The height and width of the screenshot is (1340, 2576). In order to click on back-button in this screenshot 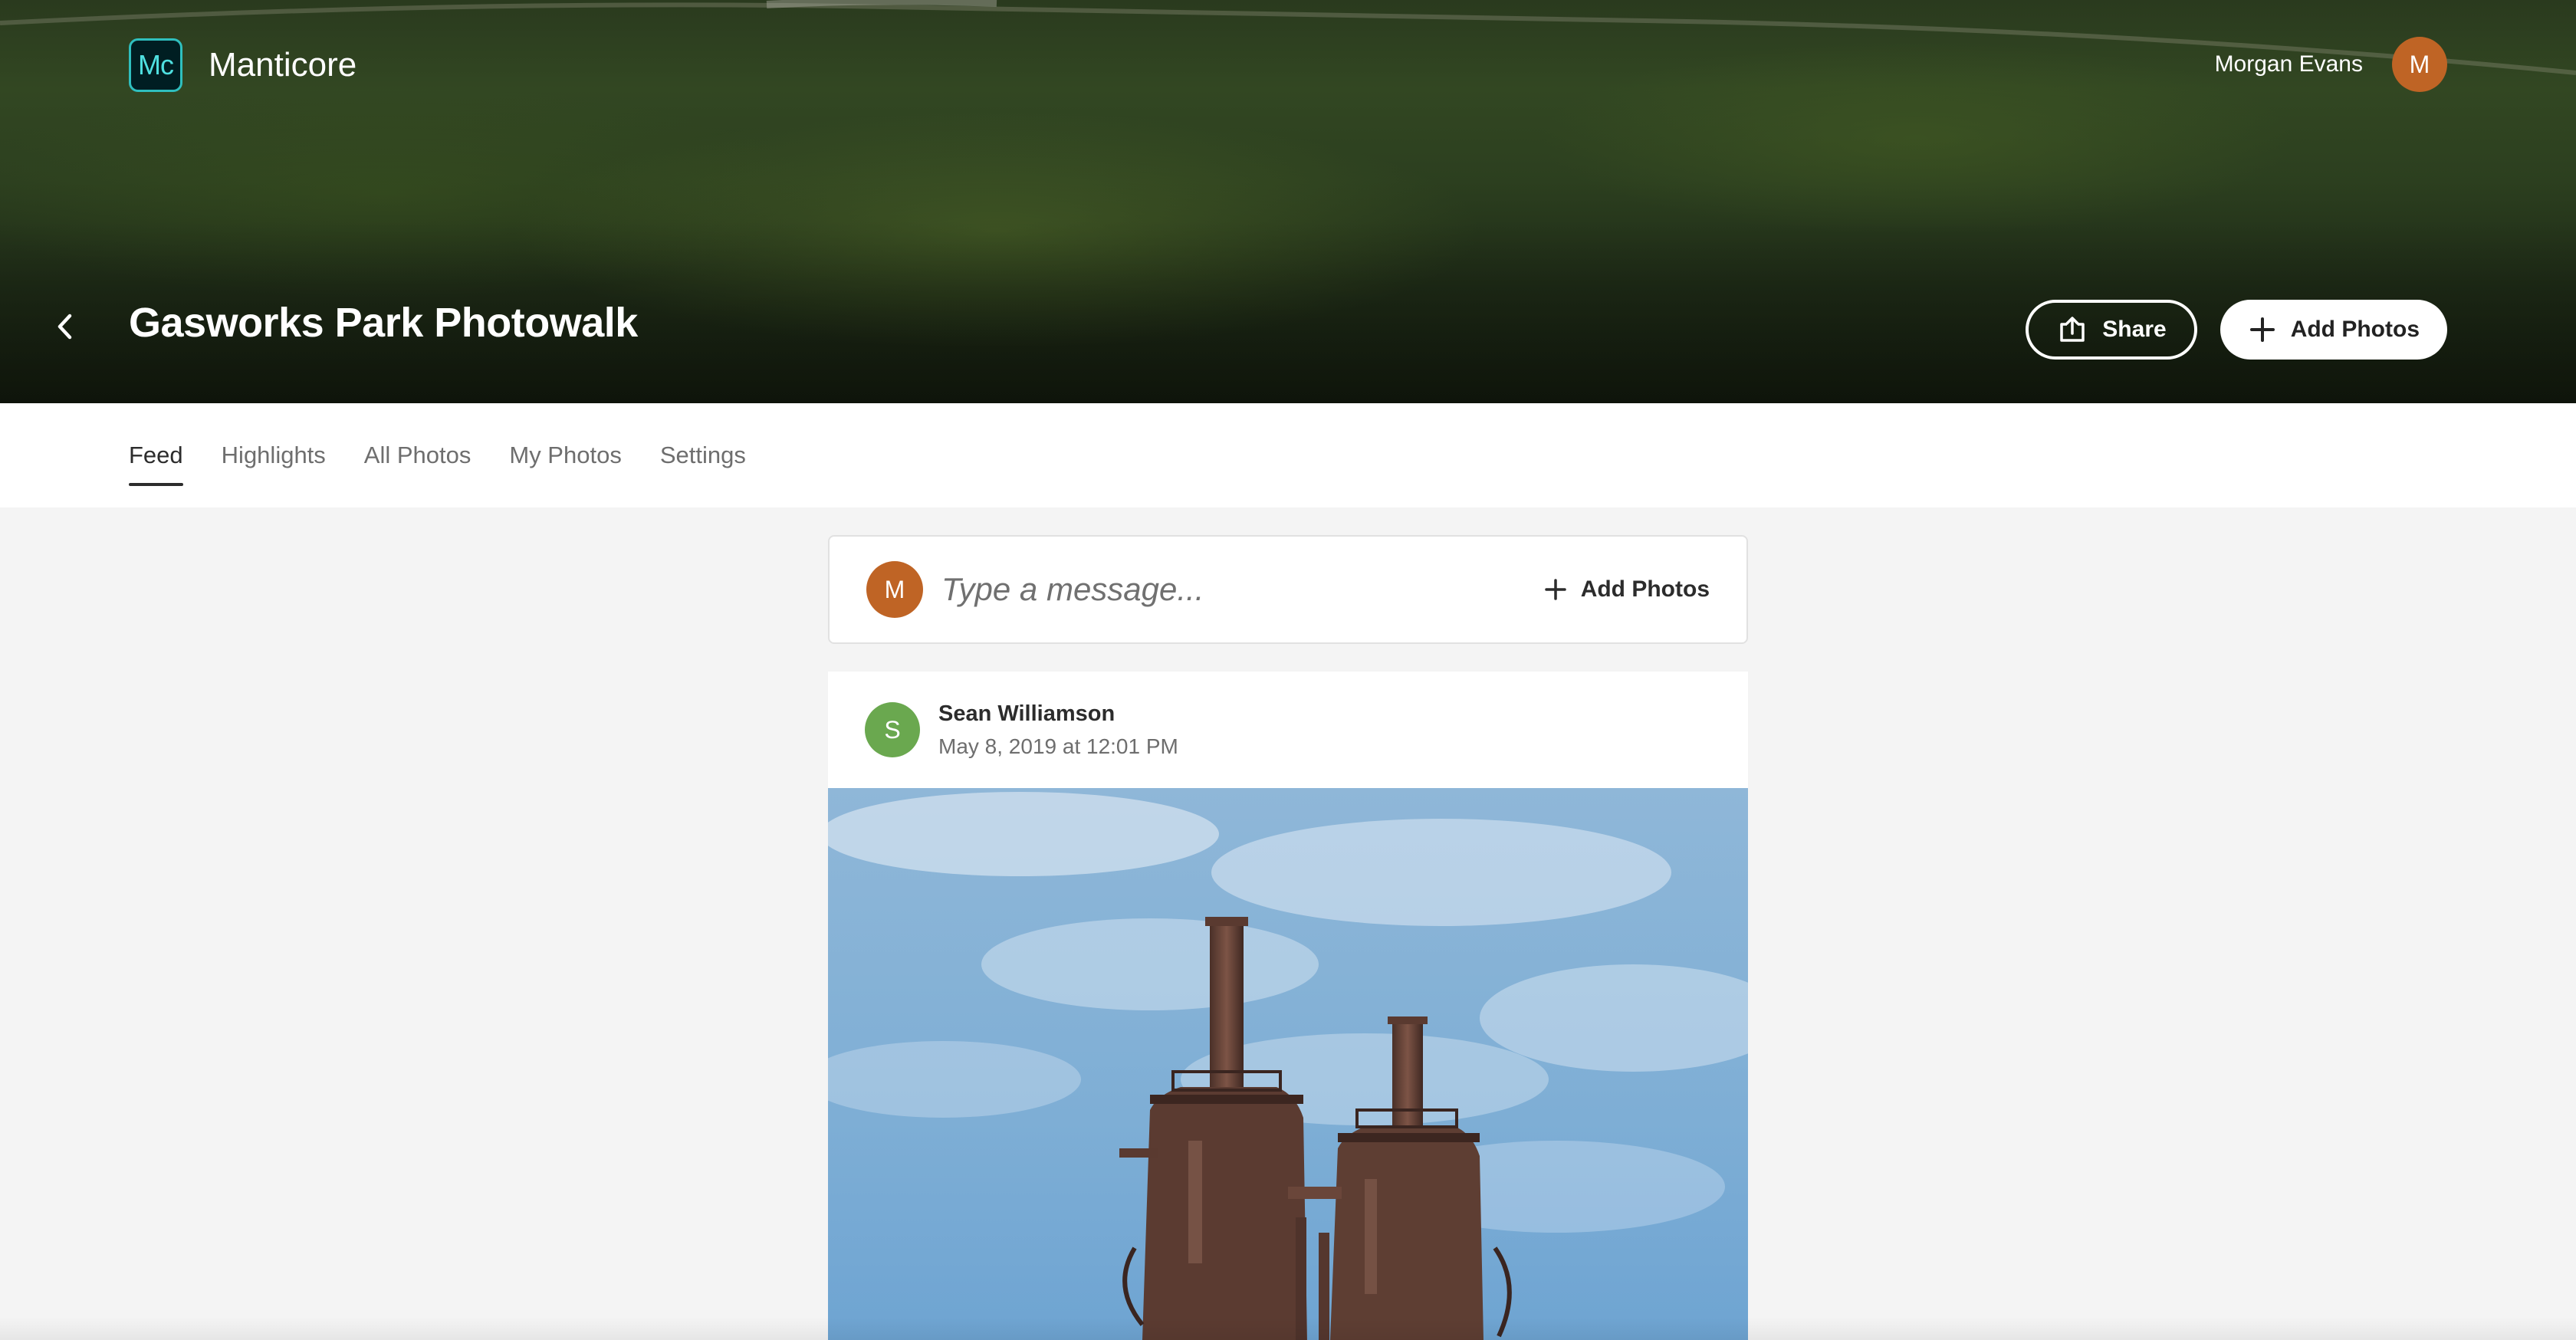, I will do `click(65, 326)`.